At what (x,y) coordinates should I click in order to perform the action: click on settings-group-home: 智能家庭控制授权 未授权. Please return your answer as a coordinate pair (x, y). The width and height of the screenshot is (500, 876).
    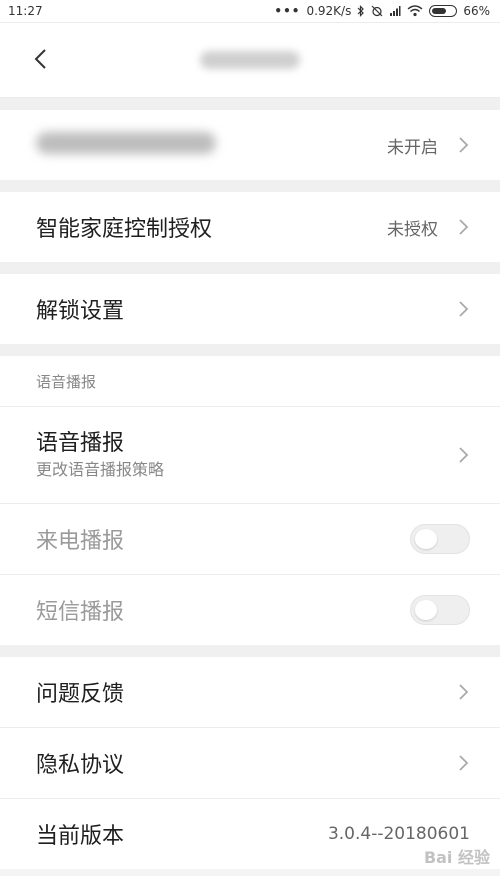
    Looking at the image, I should click on (250, 227).